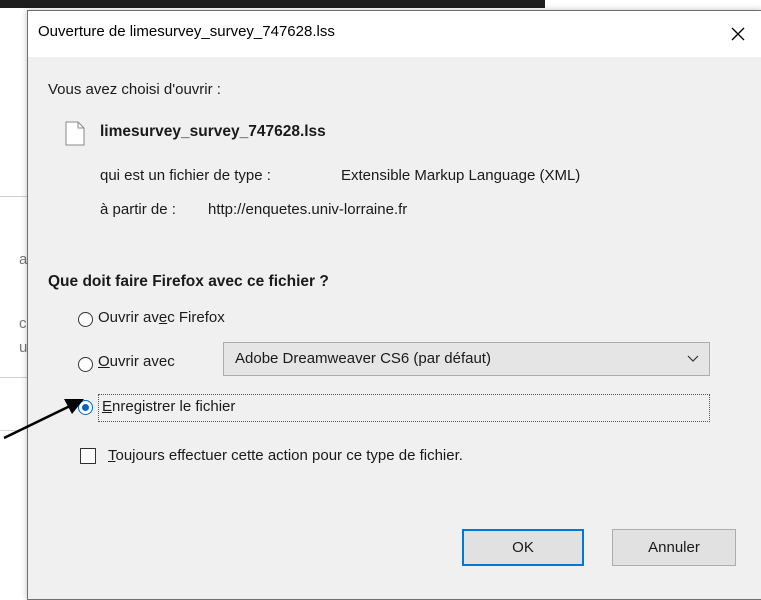  Describe the element at coordinates (107, 406) in the screenshot. I see `option-accel-key: E` at that location.